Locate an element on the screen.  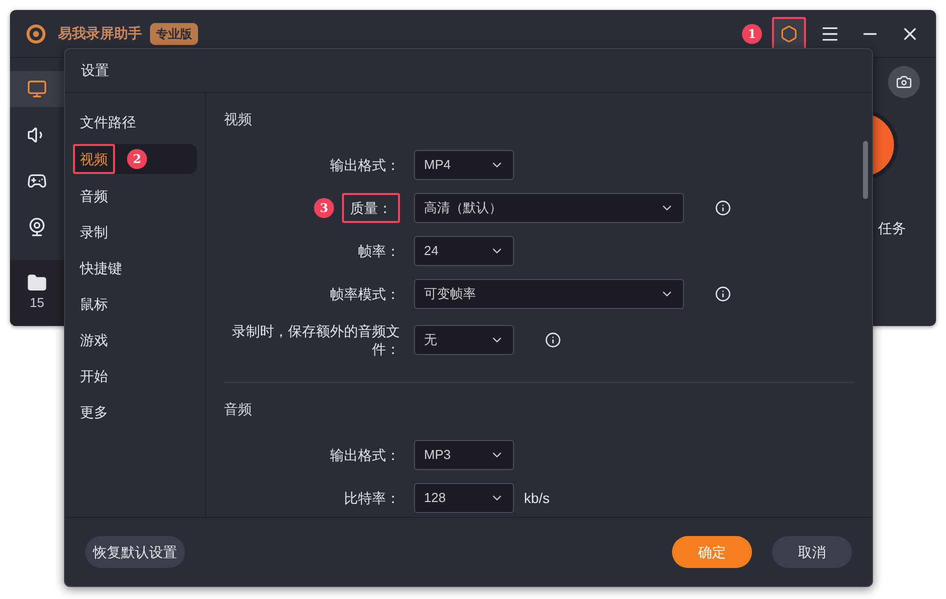
scrollbar-thumb is located at coordinates (865, 170).